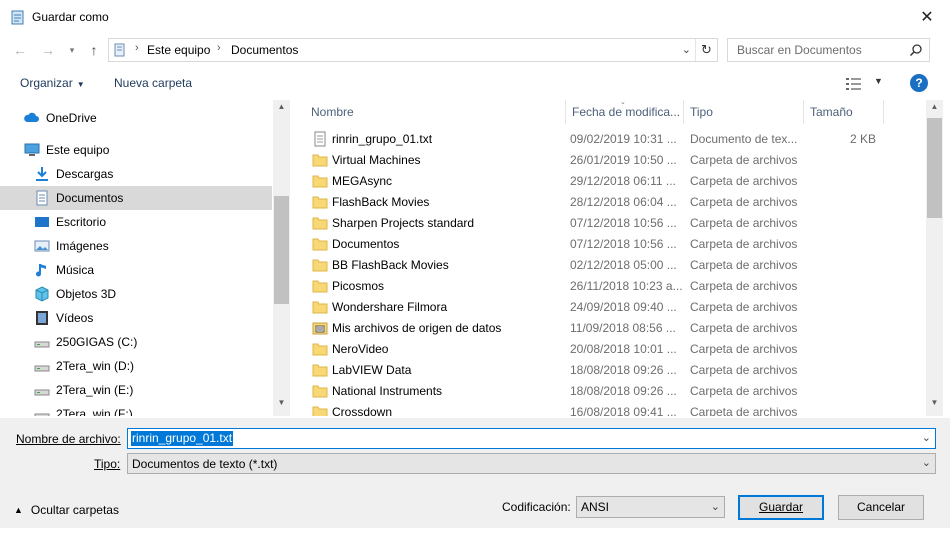 The width and height of the screenshot is (950, 535). Describe the element at coordinates (68, 439) in the screenshot. I see `filename-label: Nombre de archivo:` at that location.